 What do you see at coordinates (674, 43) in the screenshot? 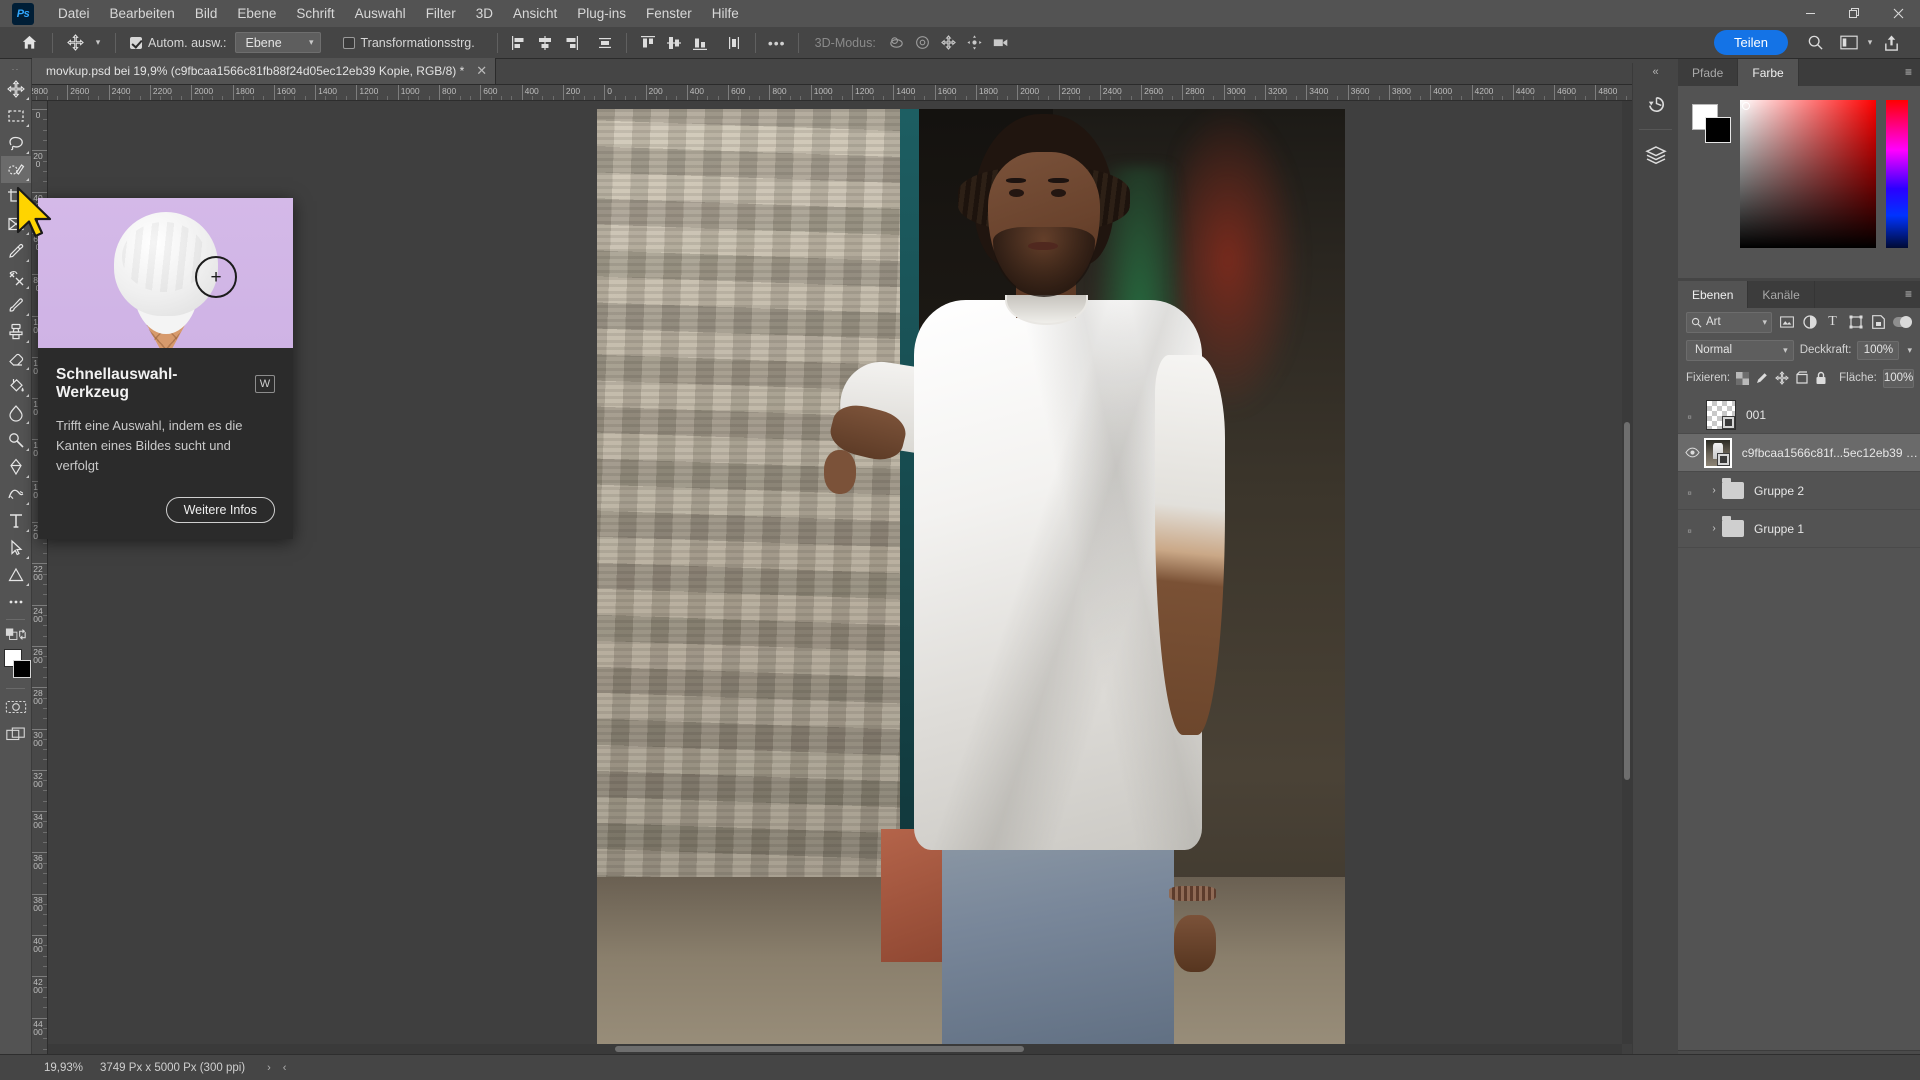
I see `align-vertical-centers-icon` at bounding box center [674, 43].